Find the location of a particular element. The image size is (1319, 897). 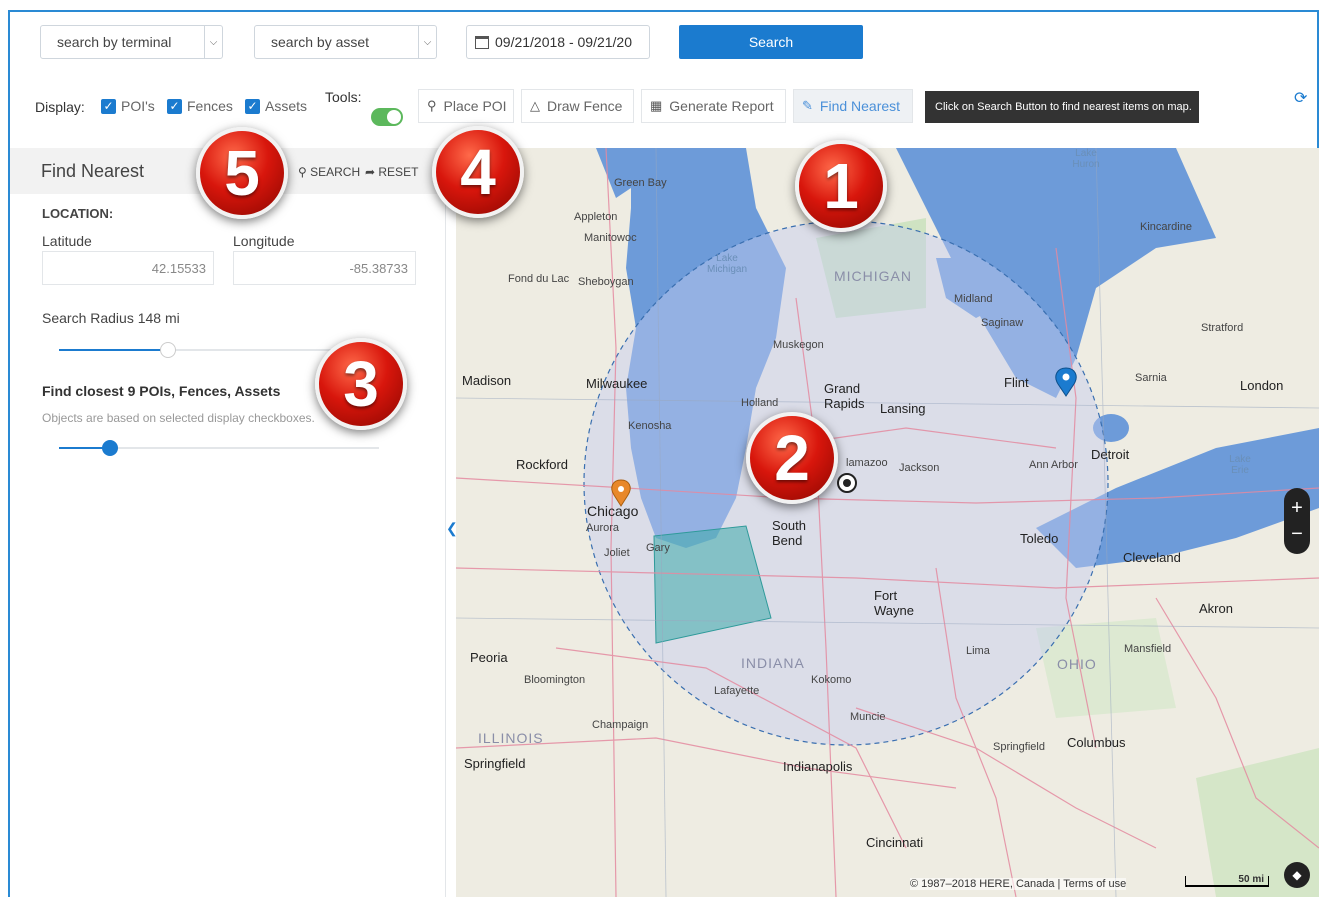

map-label-appleton: Appleton is located at coordinates (596, 217).